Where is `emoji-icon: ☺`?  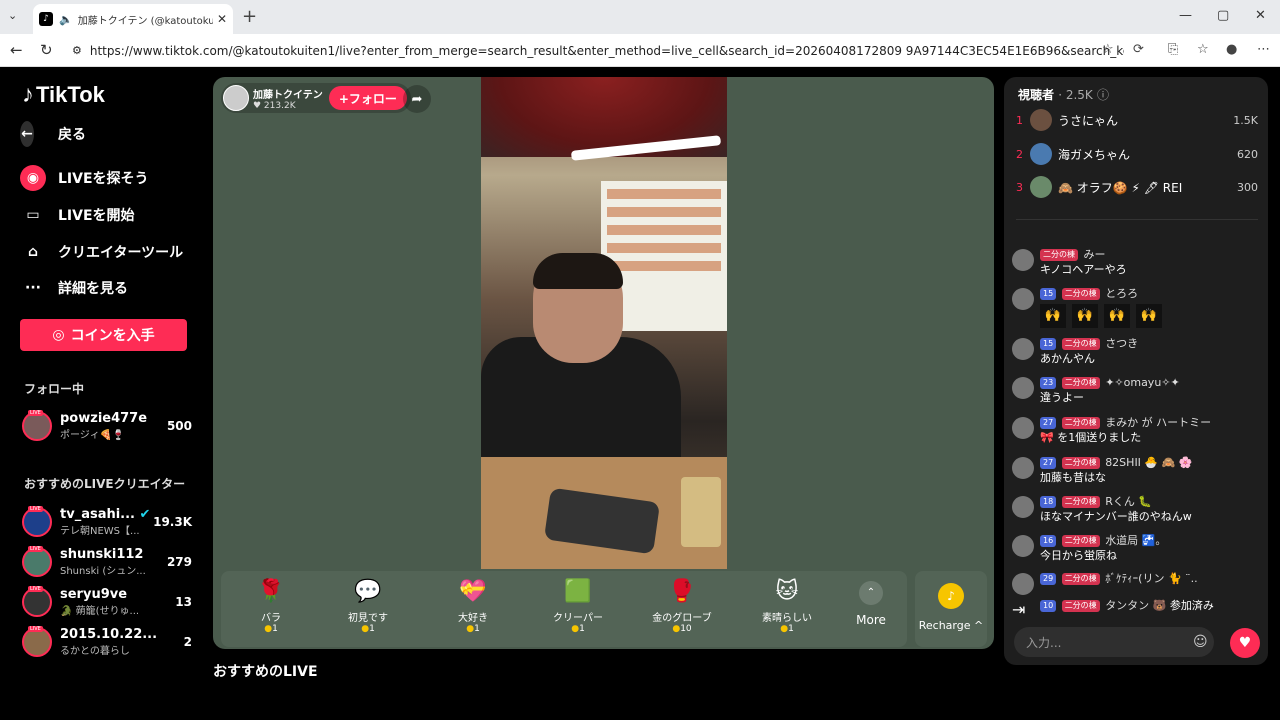 emoji-icon: ☺ is located at coordinates (1200, 642).